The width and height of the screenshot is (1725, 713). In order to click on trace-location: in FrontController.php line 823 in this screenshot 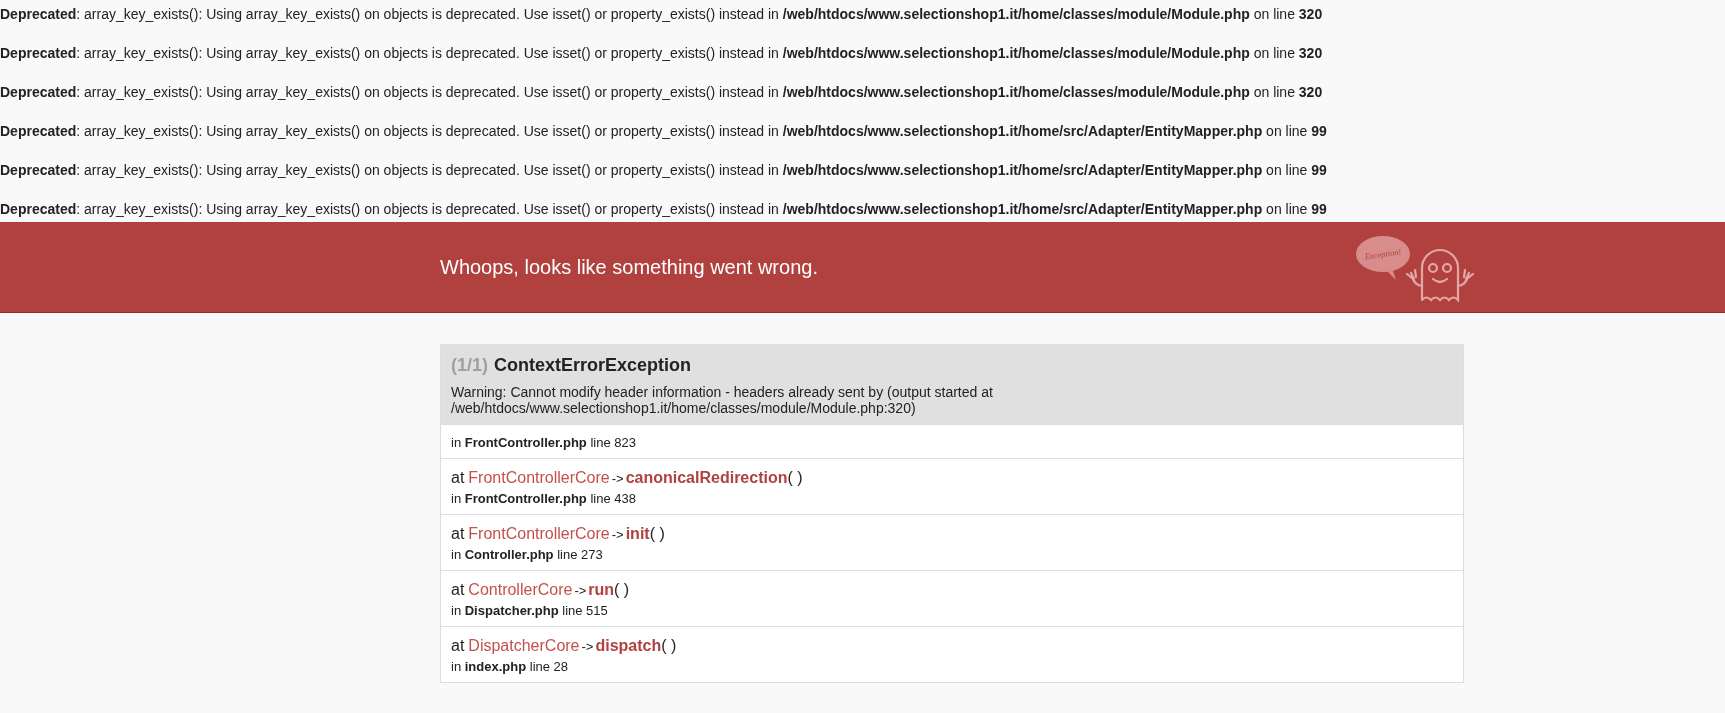, I will do `click(544, 442)`.